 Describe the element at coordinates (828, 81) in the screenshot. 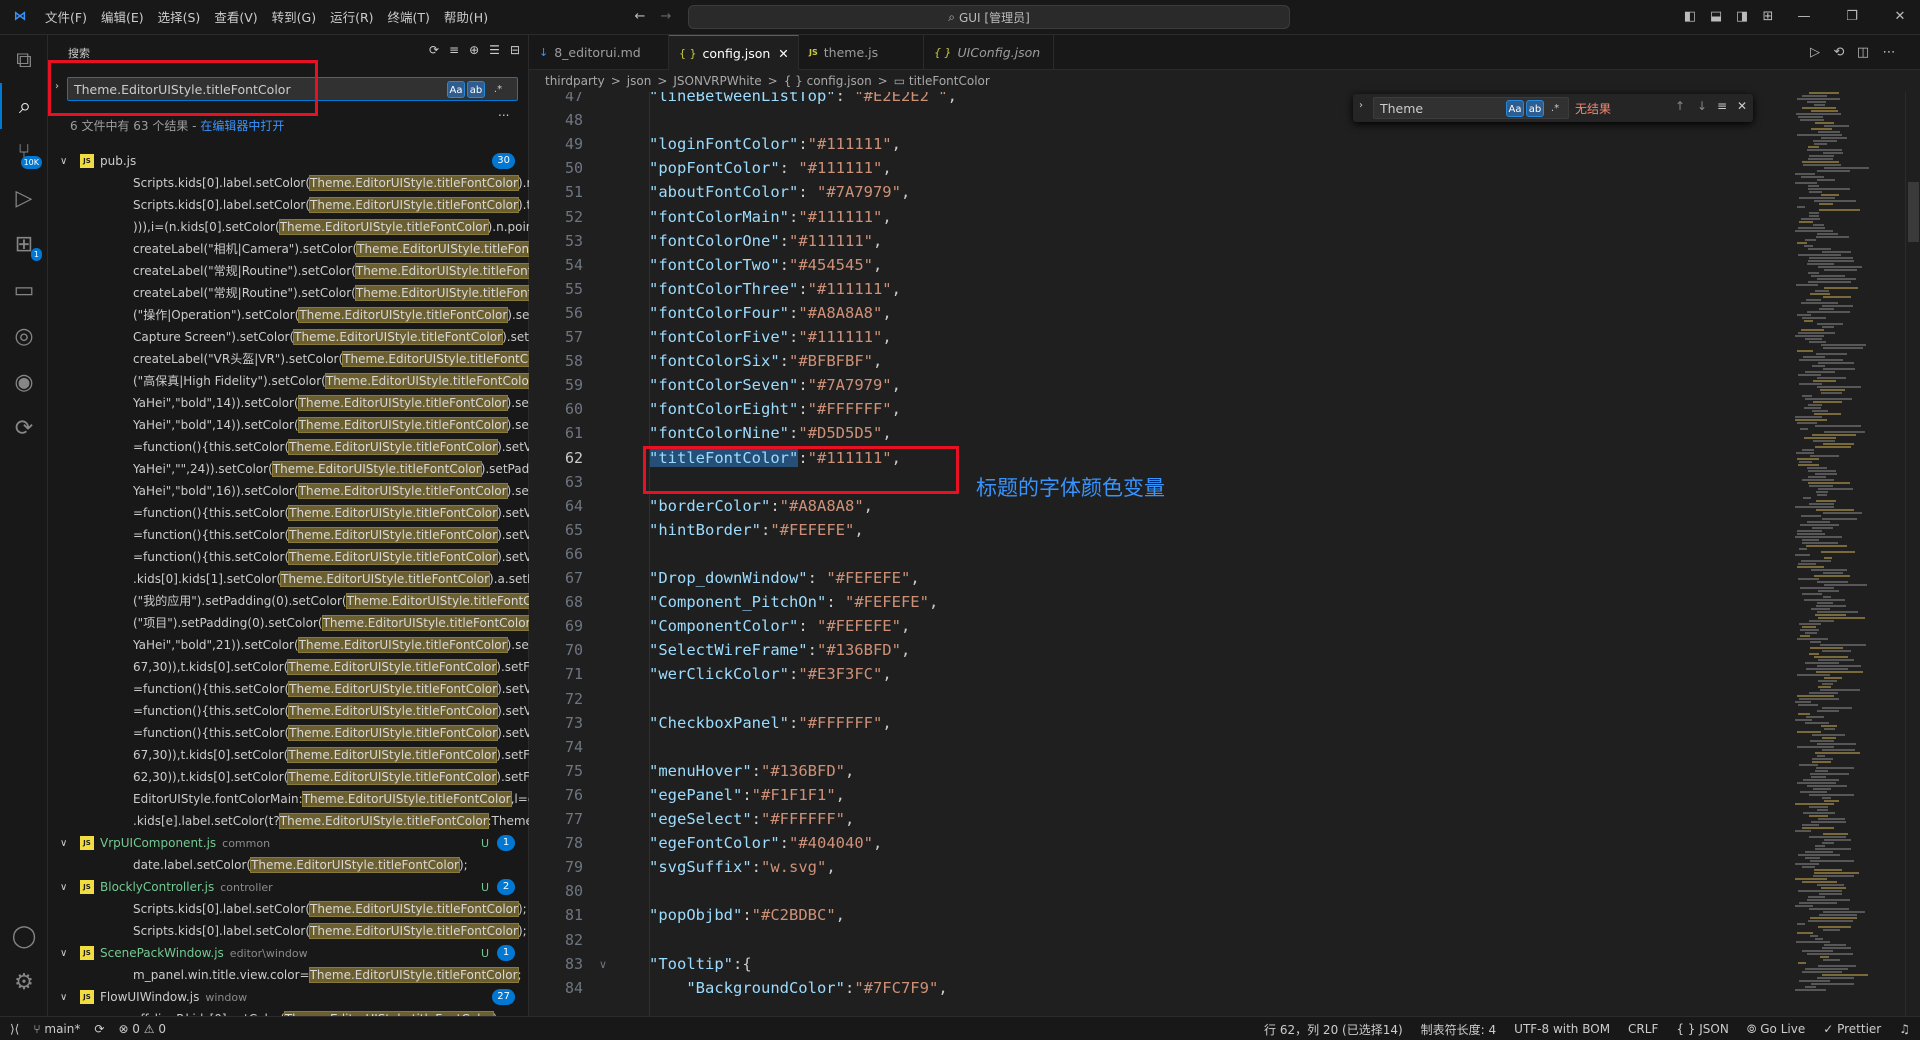

I see `breadcrumb-item: { } config.json` at that location.